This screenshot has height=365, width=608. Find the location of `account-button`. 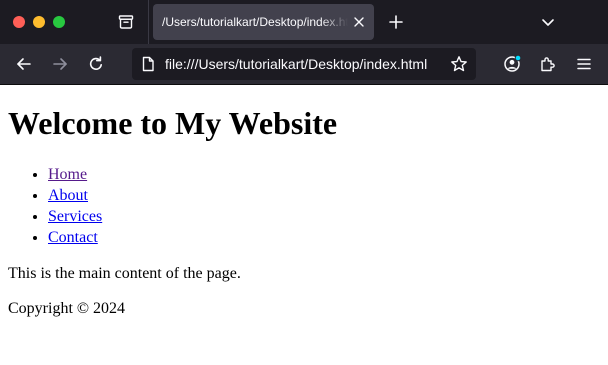

account-button is located at coordinates (512, 64).